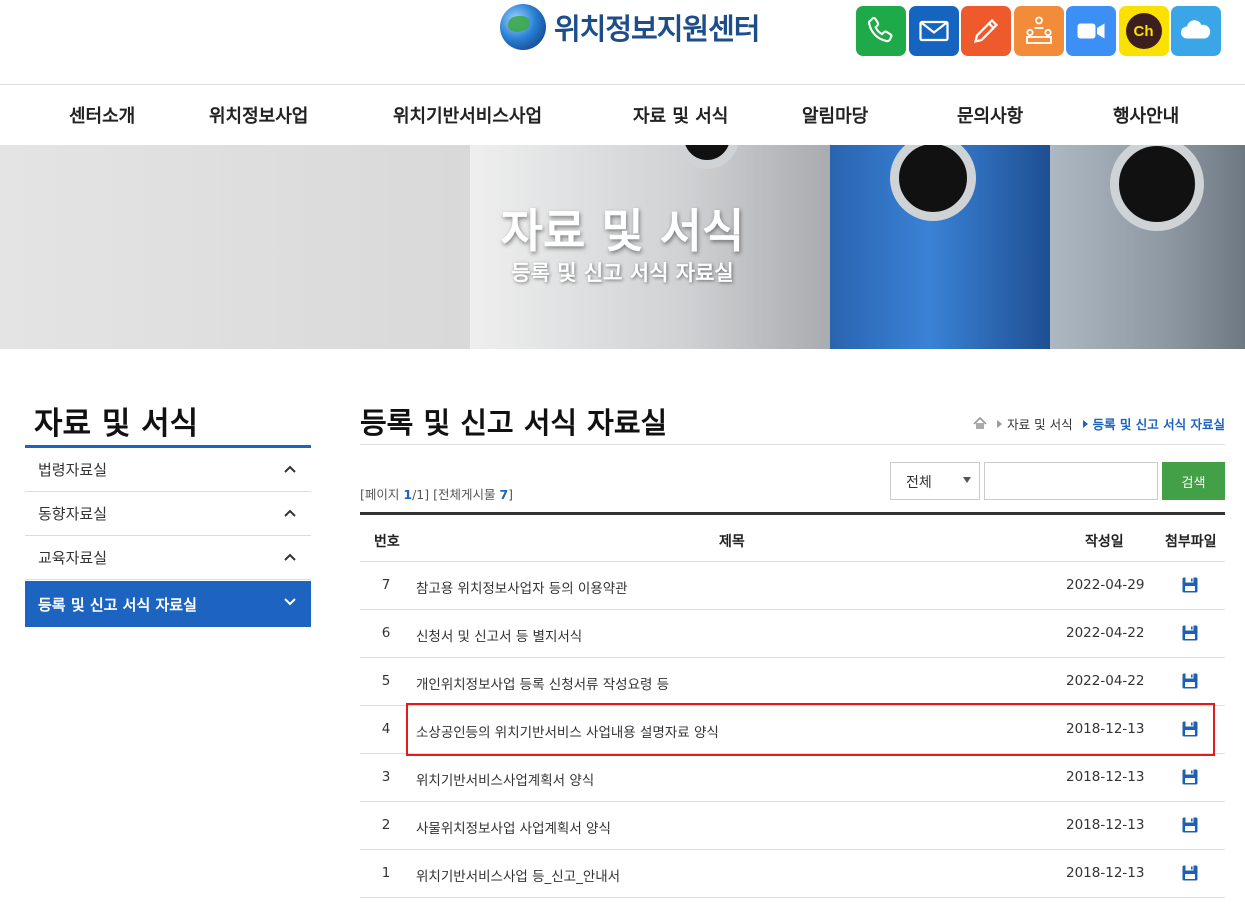  What do you see at coordinates (935, 481) in the screenshot?
I see `search-category-select: 전체` at bounding box center [935, 481].